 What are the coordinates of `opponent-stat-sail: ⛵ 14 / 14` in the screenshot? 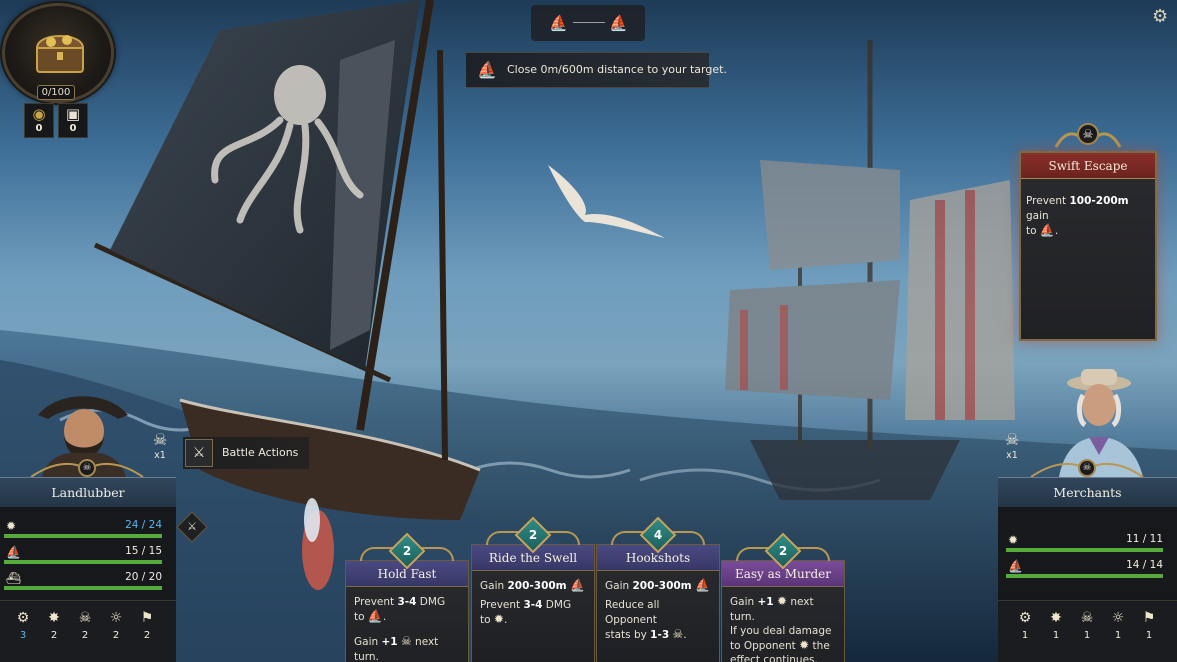 It's located at (1087, 570).